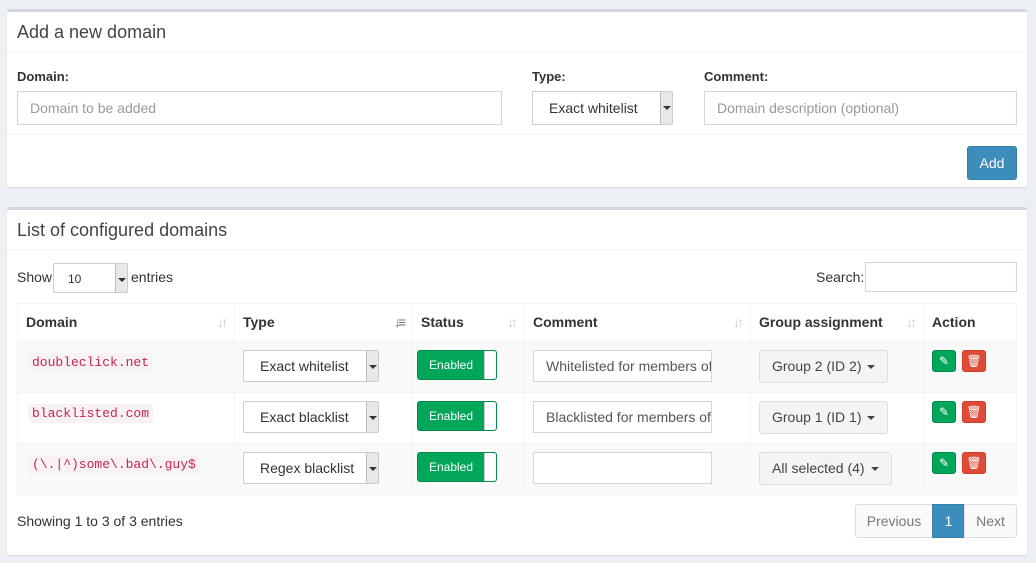 The image size is (1036, 563). I want to click on row-comment-input, so click(622, 468).